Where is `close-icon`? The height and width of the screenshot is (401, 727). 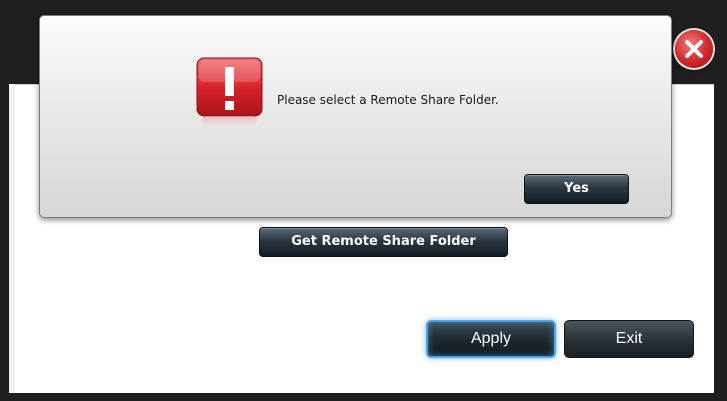
close-icon is located at coordinates (694, 49).